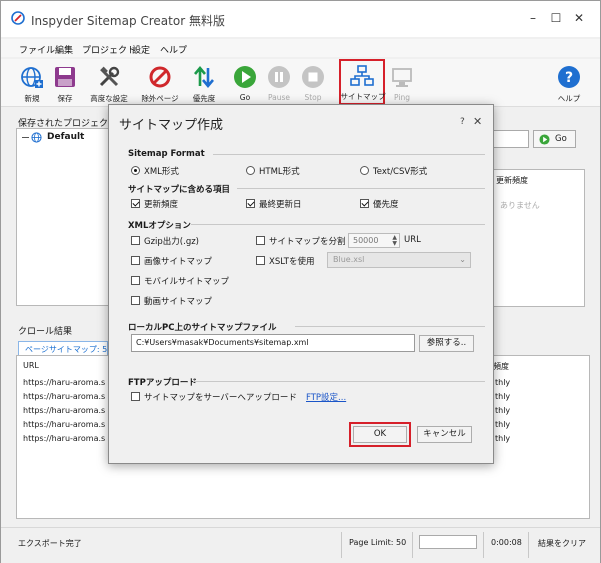 The width and height of the screenshot is (601, 563). Describe the element at coordinates (109, 98) in the screenshot. I see `advanced-settings-label: 高度な設定` at that location.